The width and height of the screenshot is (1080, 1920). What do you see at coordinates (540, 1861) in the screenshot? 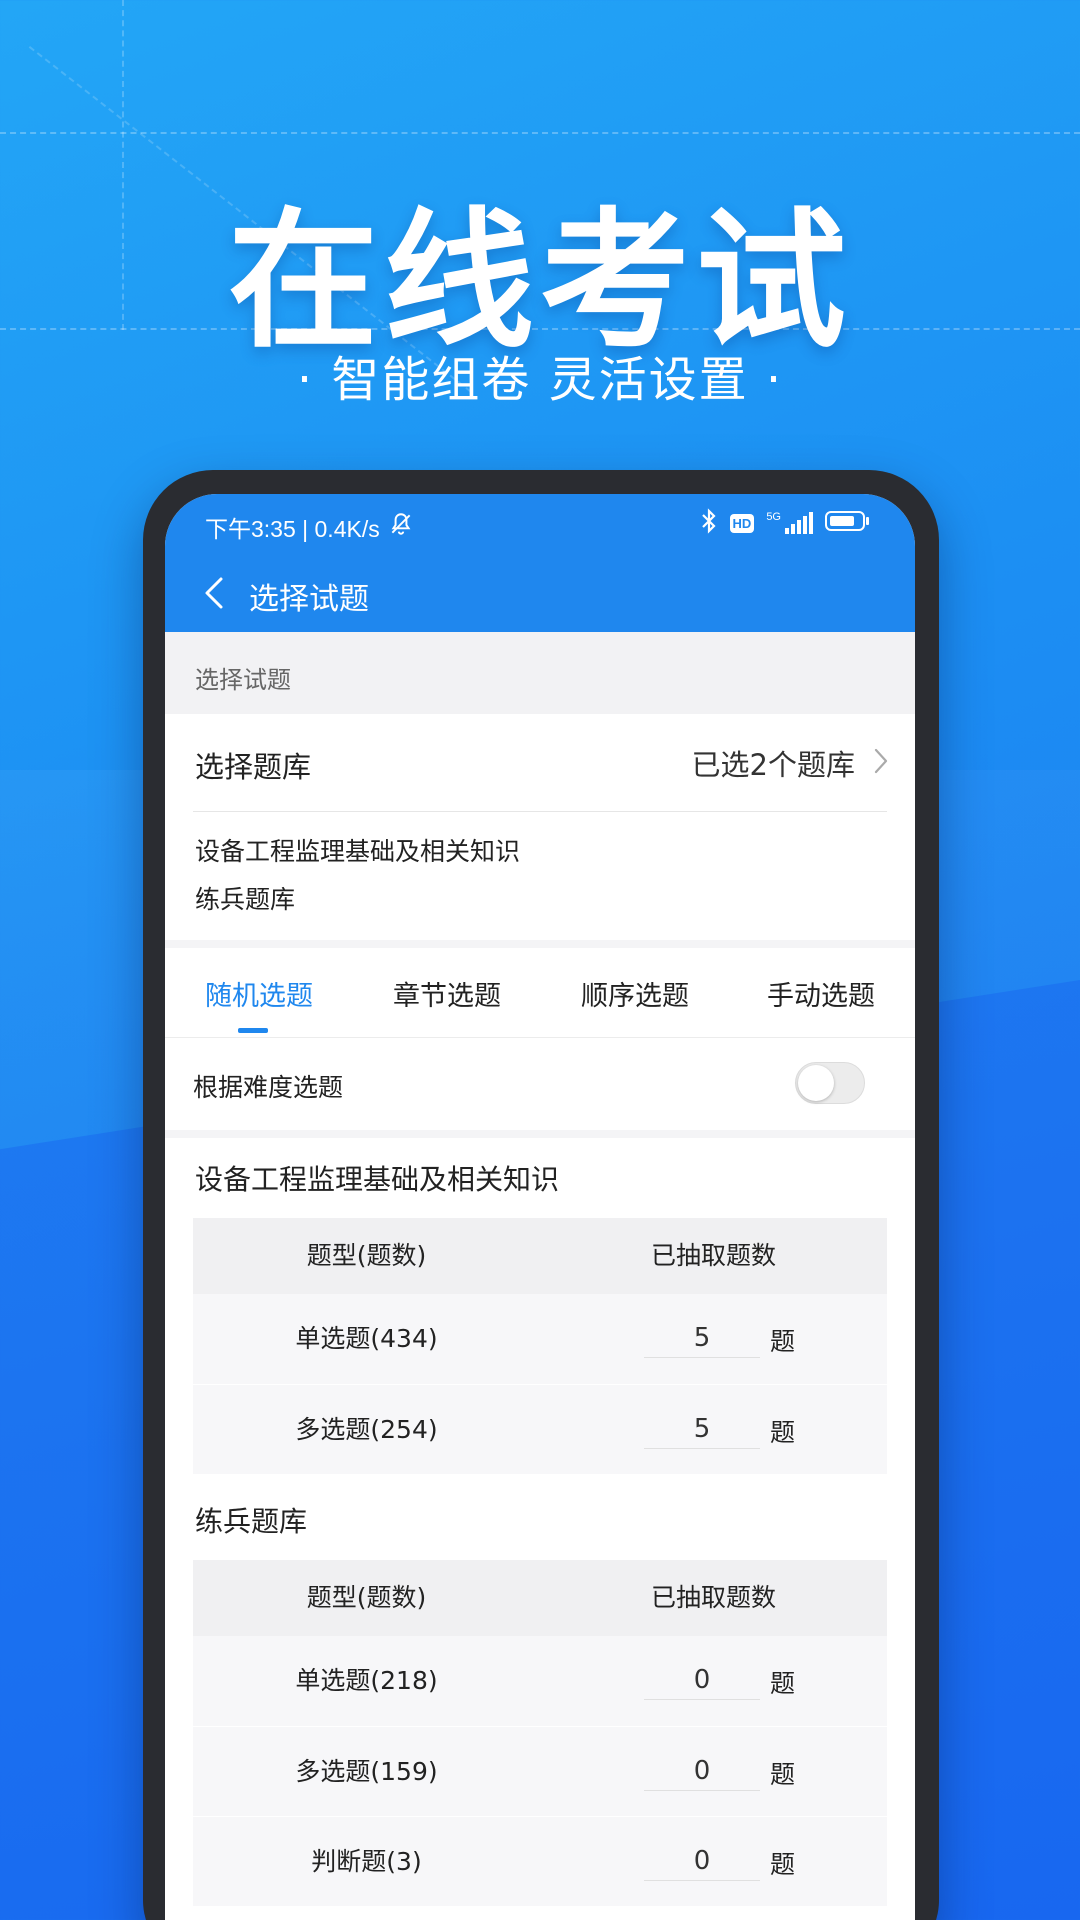
I see `table-row: 判断题(3) 0 题` at bounding box center [540, 1861].